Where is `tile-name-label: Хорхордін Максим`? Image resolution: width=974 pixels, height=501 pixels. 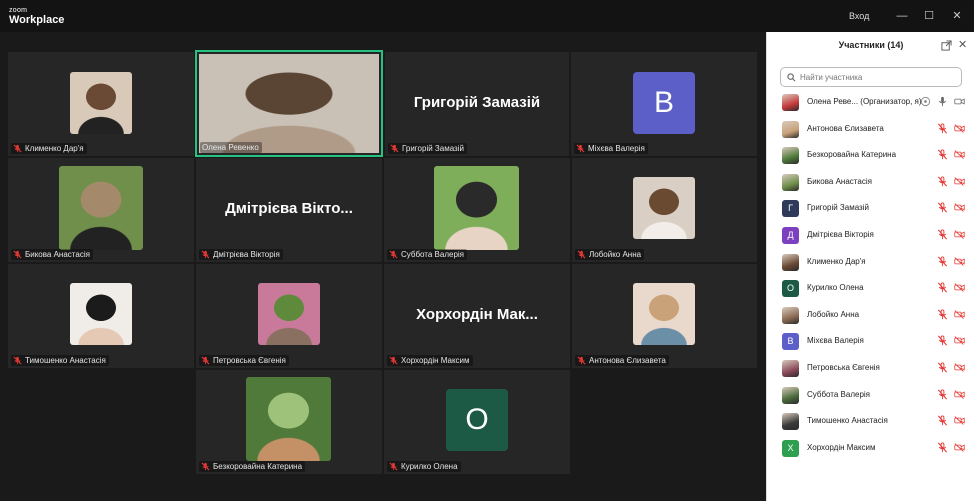 tile-name-label: Хорхордін Максим is located at coordinates (430, 360).